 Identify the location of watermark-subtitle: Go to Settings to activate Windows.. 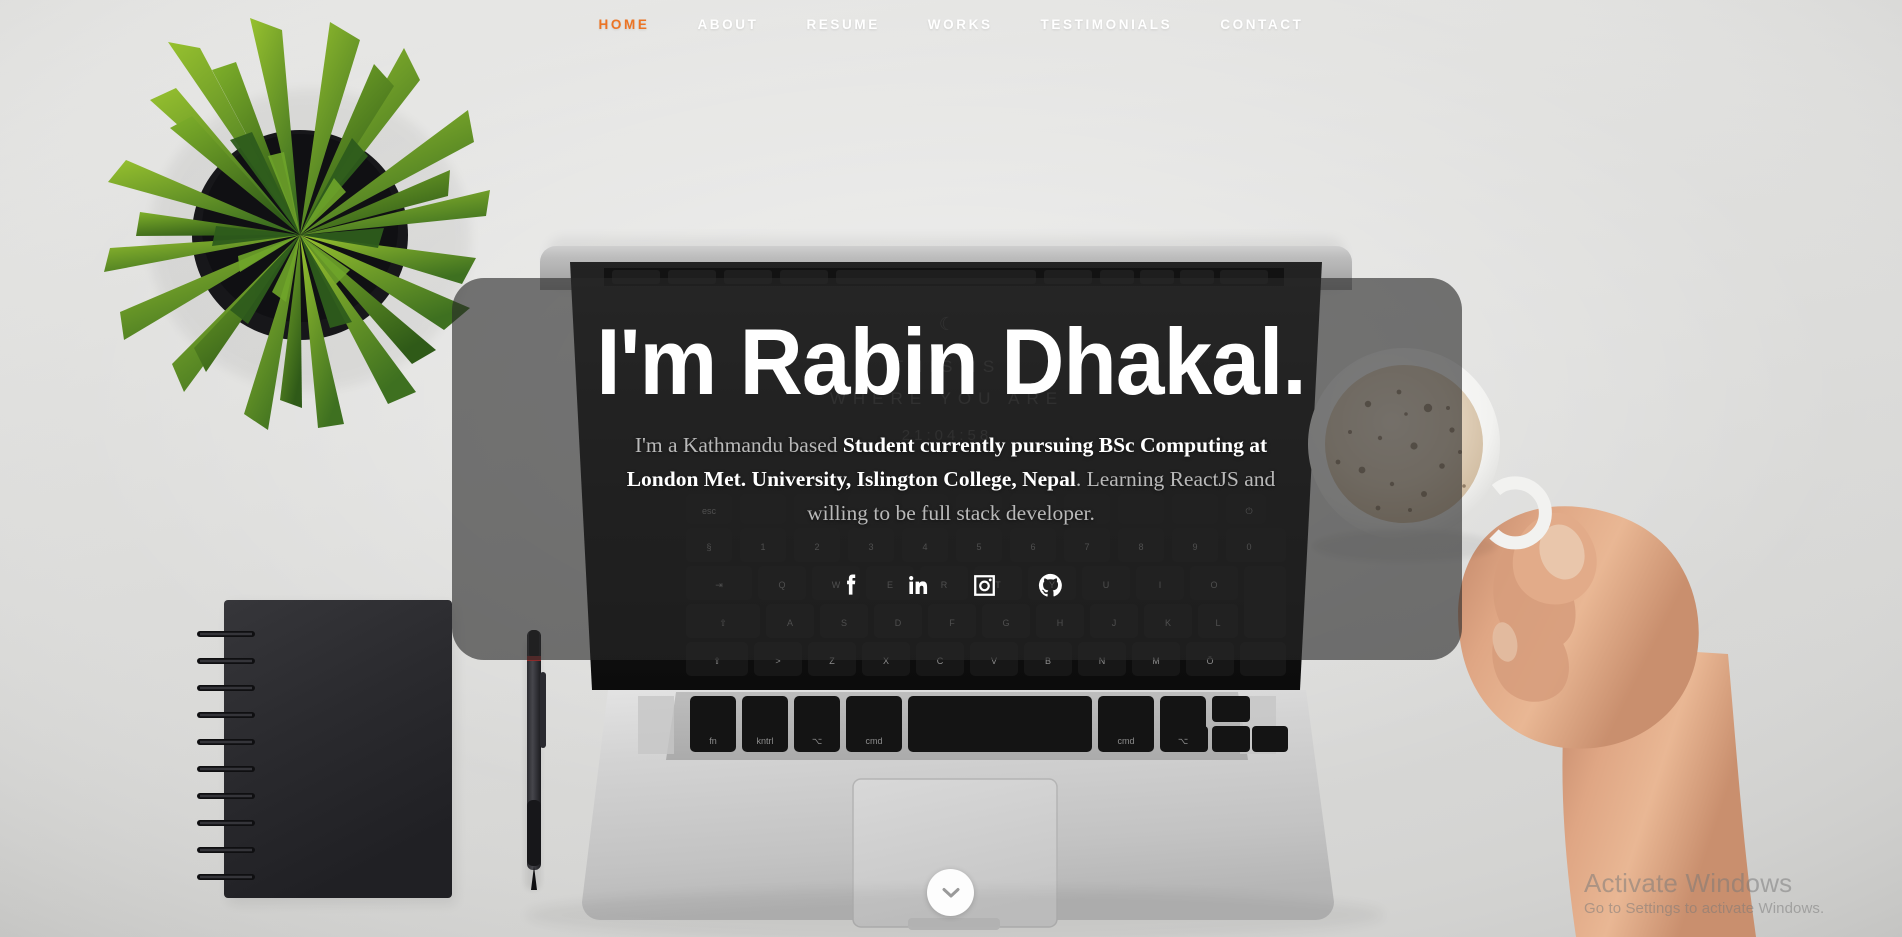
(1704, 908).